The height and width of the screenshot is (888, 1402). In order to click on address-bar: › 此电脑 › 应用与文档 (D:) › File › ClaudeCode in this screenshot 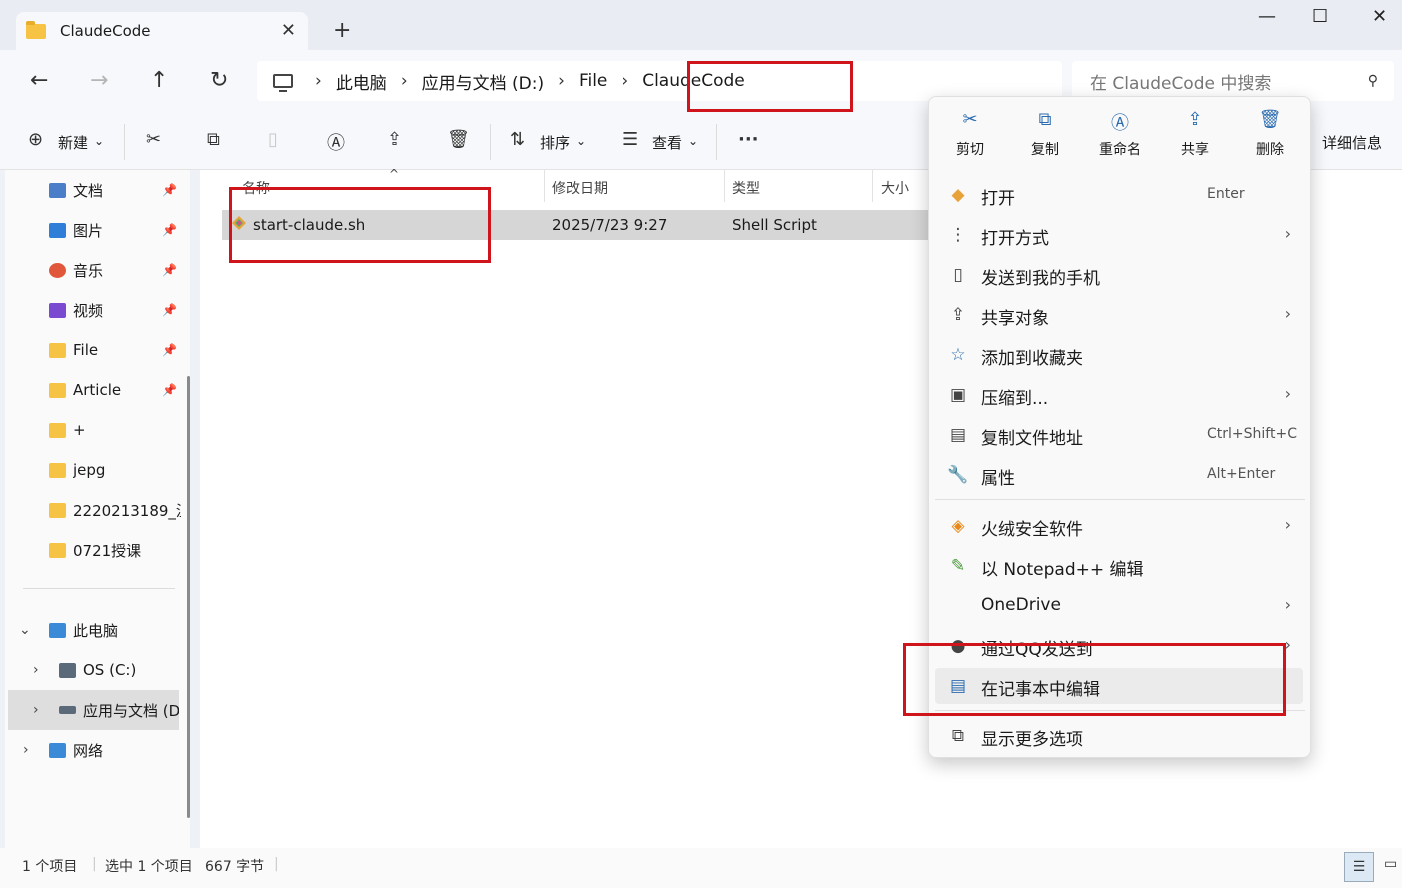, I will do `click(659, 81)`.